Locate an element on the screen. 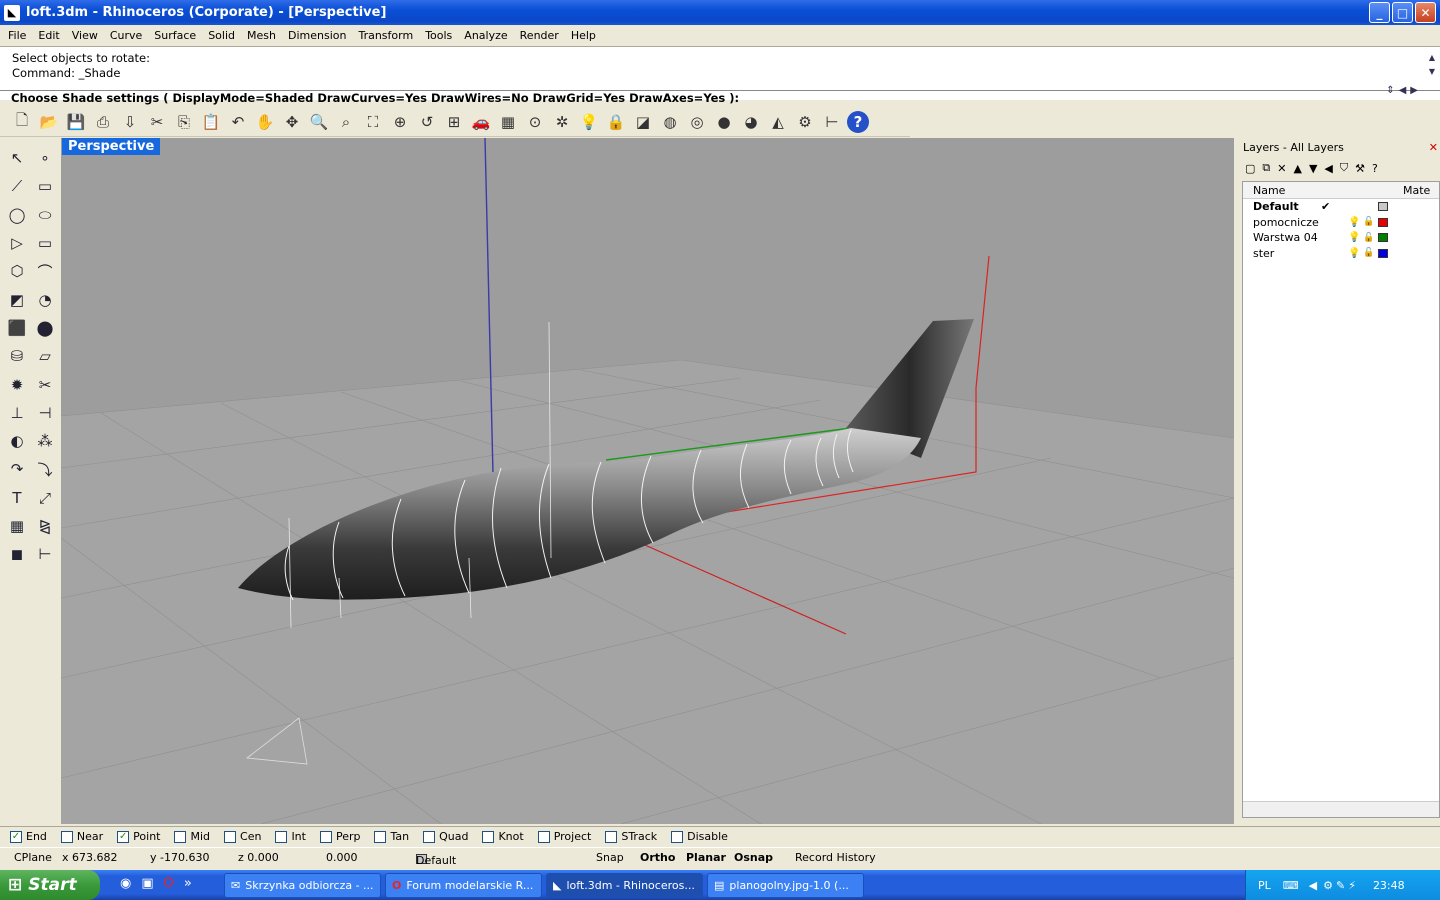 This screenshot has height=900, width=1440. render-sphere-icon: ◕ is located at coordinates (751, 122).